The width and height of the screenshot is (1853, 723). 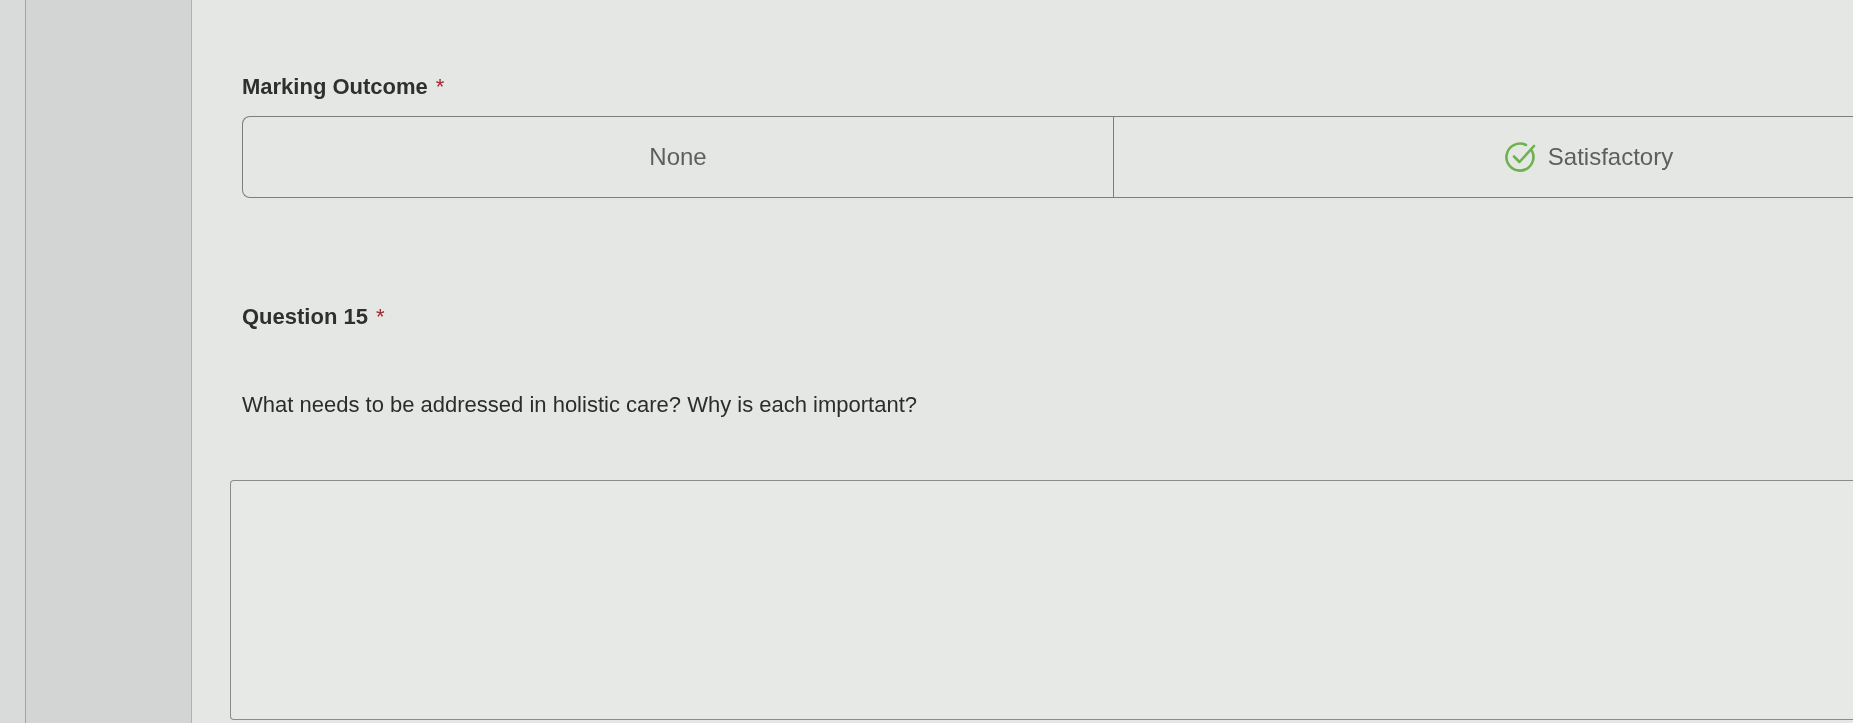 What do you see at coordinates (1483, 157) in the screenshot?
I see `outcome-option: Satisfactory` at bounding box center [1483, 157].